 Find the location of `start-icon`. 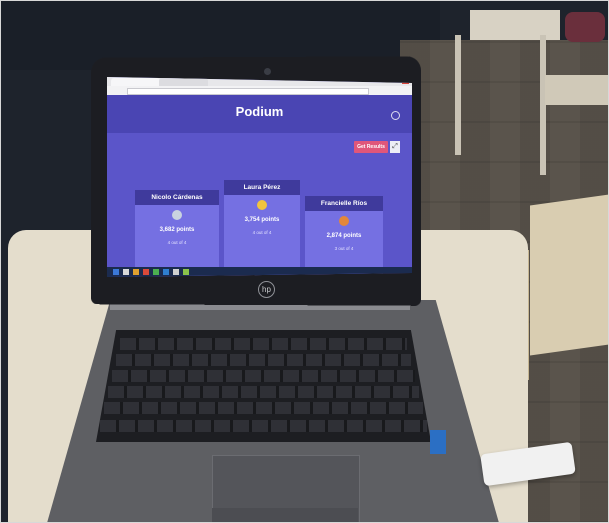

start-icon is located at coordinates (116, 272).